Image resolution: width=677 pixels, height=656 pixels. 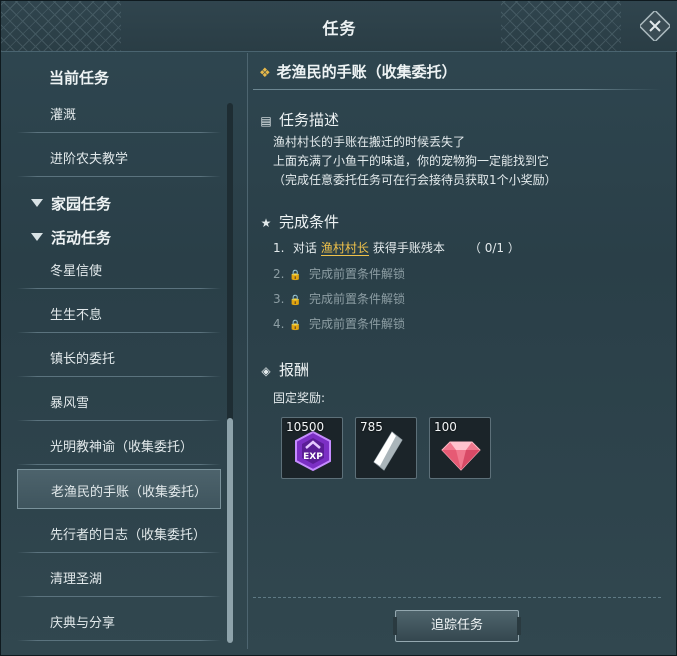 I want to click on quest-item: 生生不息, so click(x=119, y=313).